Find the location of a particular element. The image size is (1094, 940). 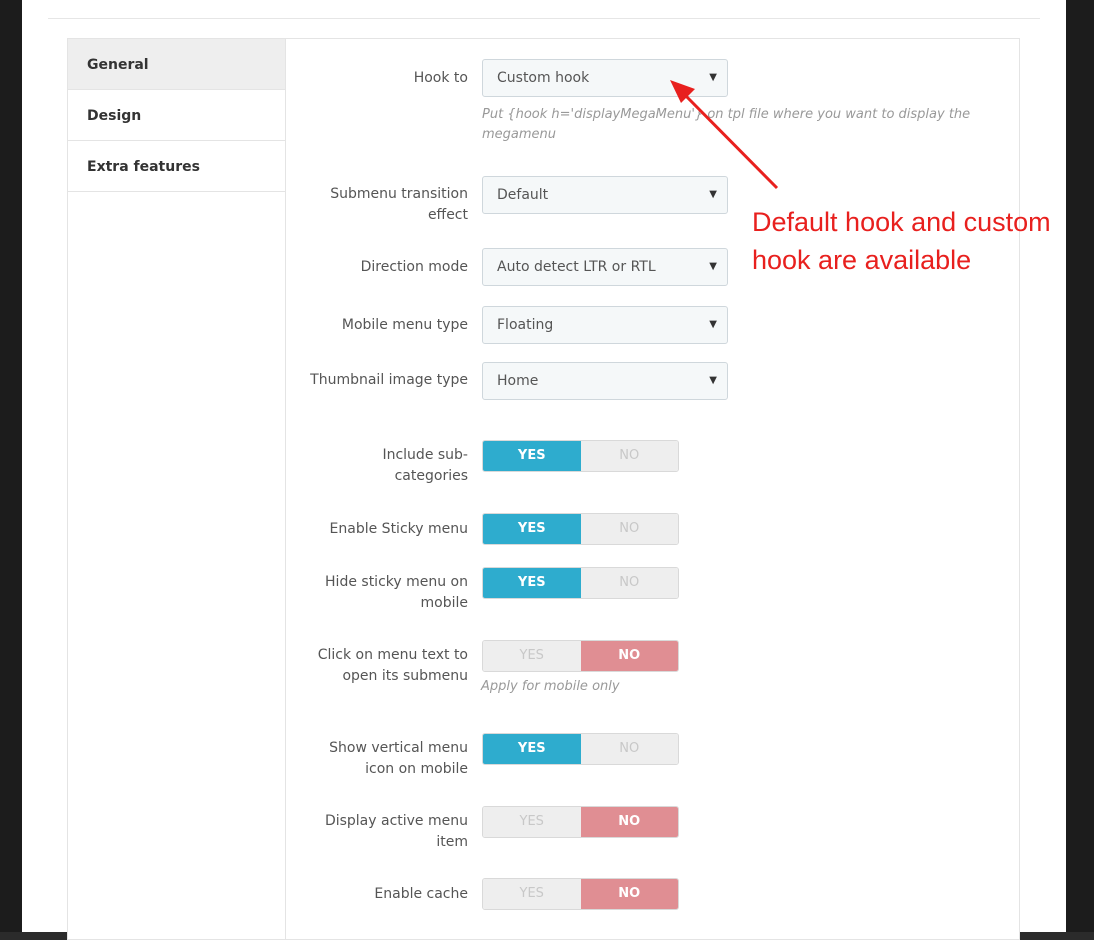

hide-sticky-mobile-label: Hide sticky menu on mobile is located at coordinates (396, 592).